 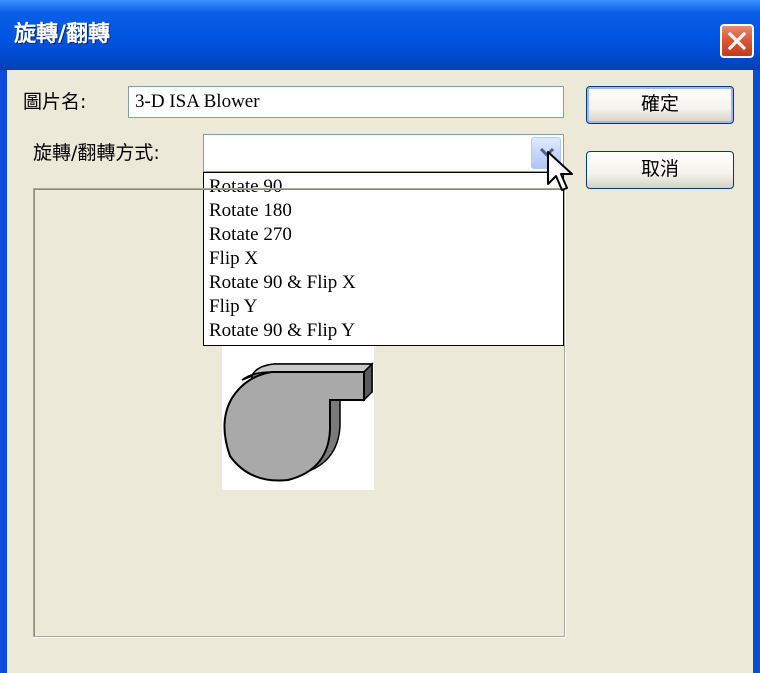 I want to click on image-name-field: 3-D ISA Blower, so click(x=346, y=102).